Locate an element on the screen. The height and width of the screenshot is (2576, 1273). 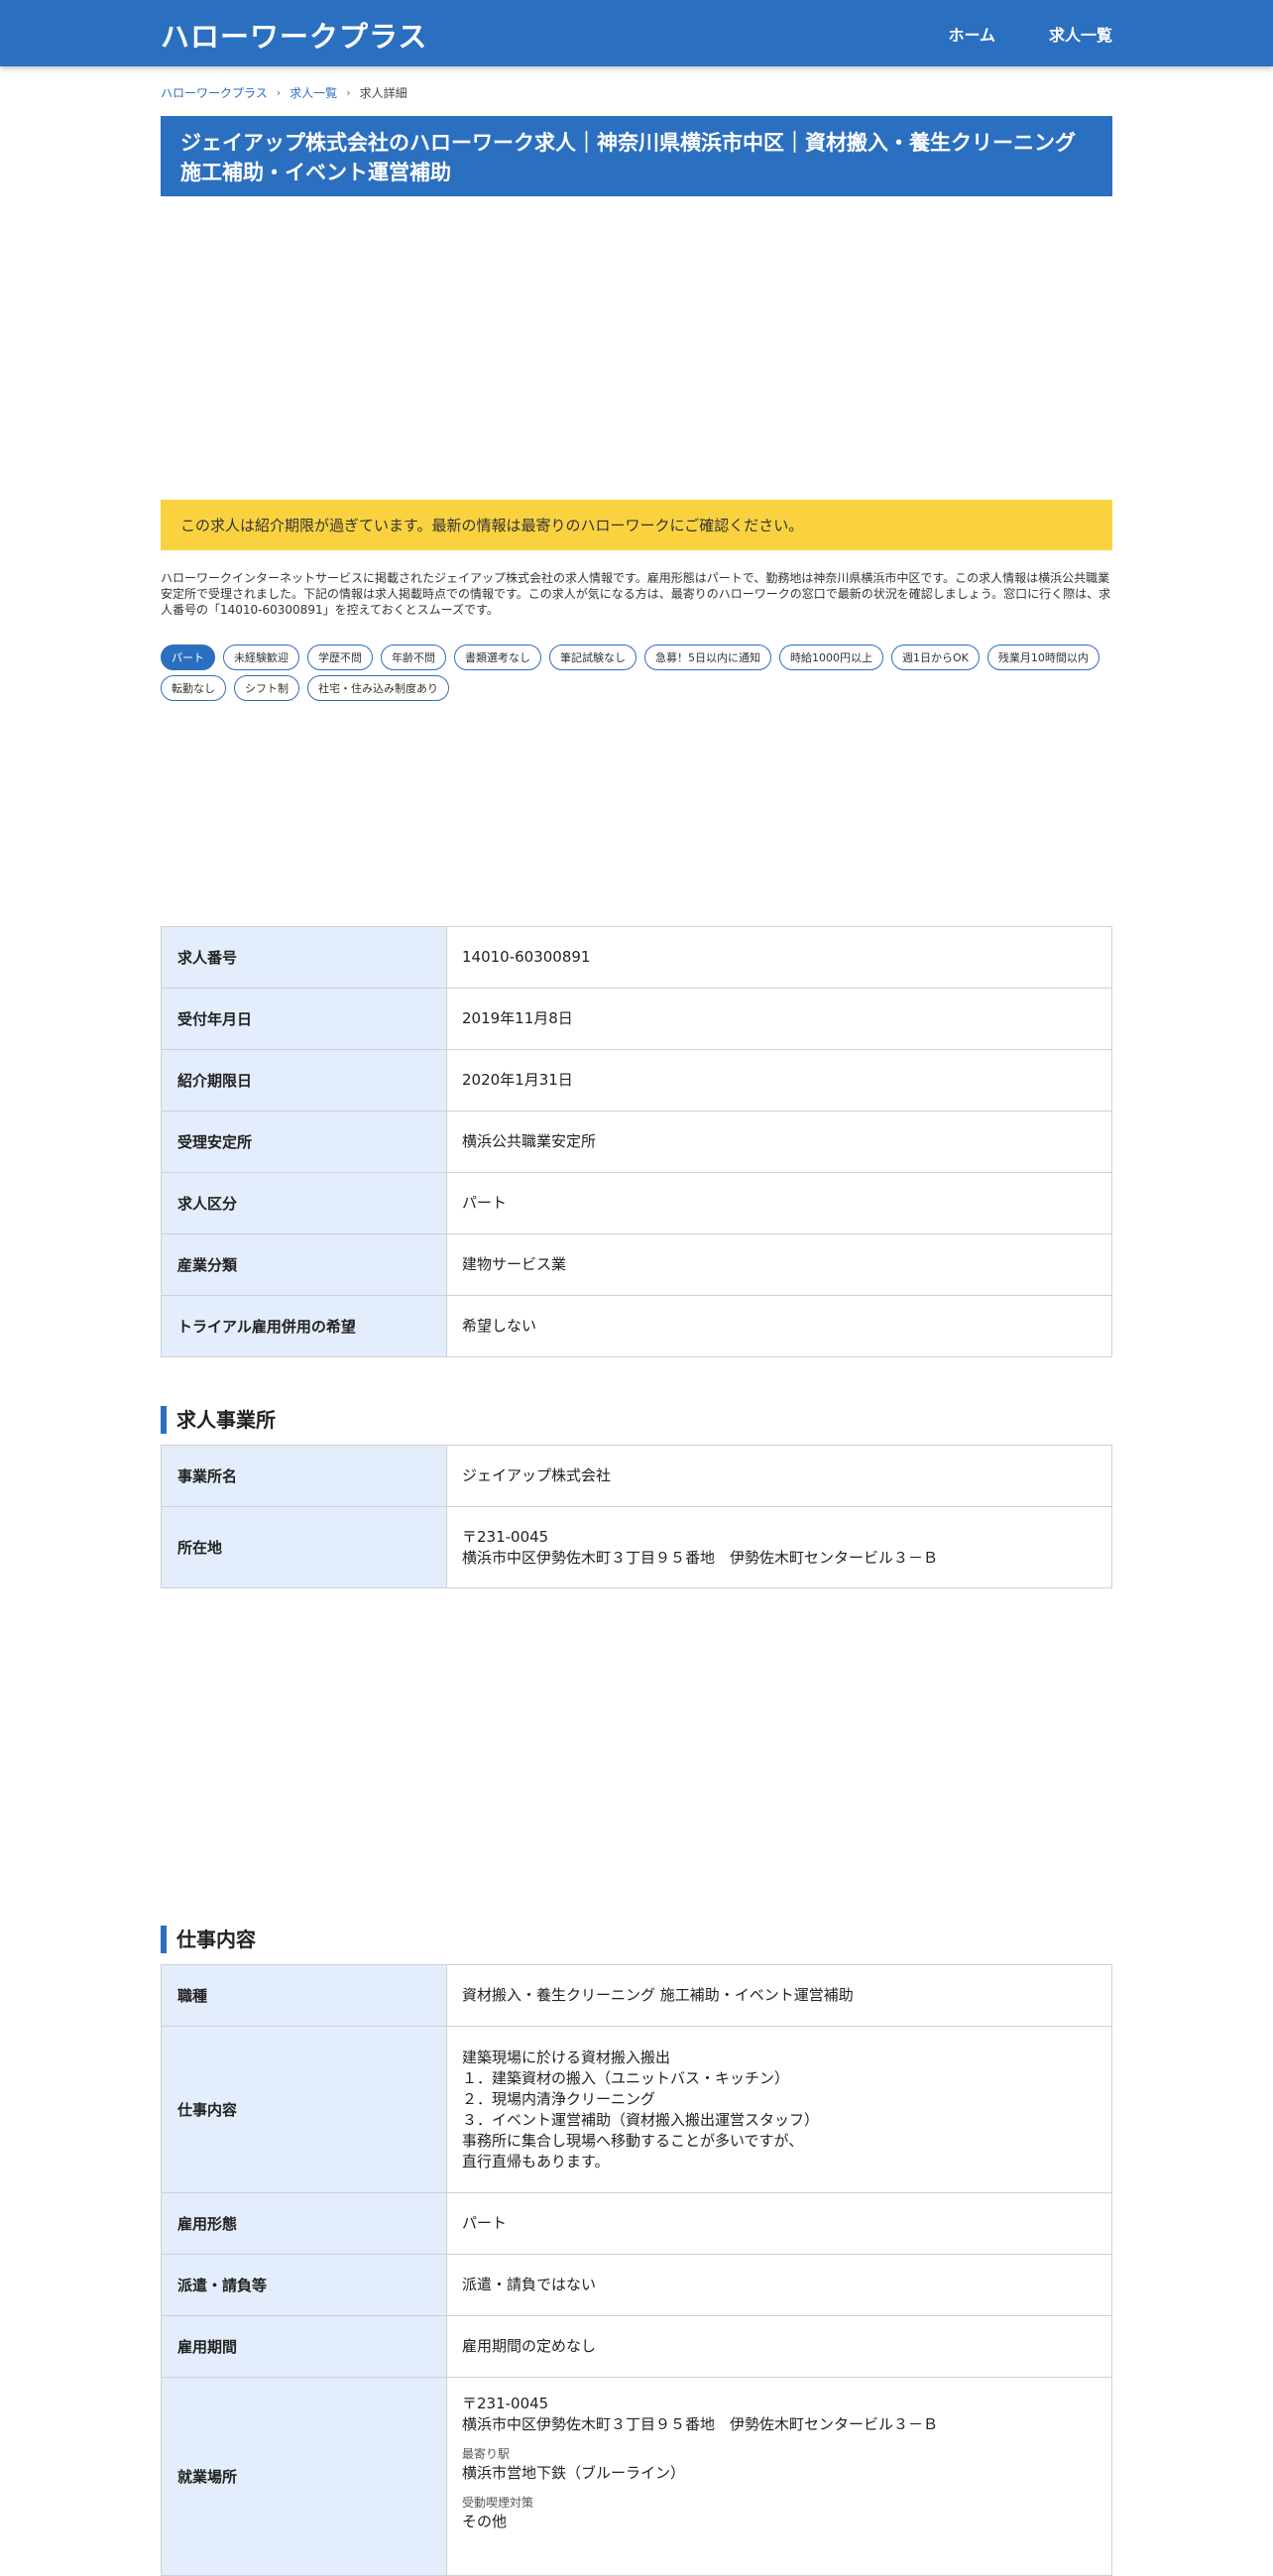
place-postal-code: 〒231-0045 is located at coordinates (505, 2403).